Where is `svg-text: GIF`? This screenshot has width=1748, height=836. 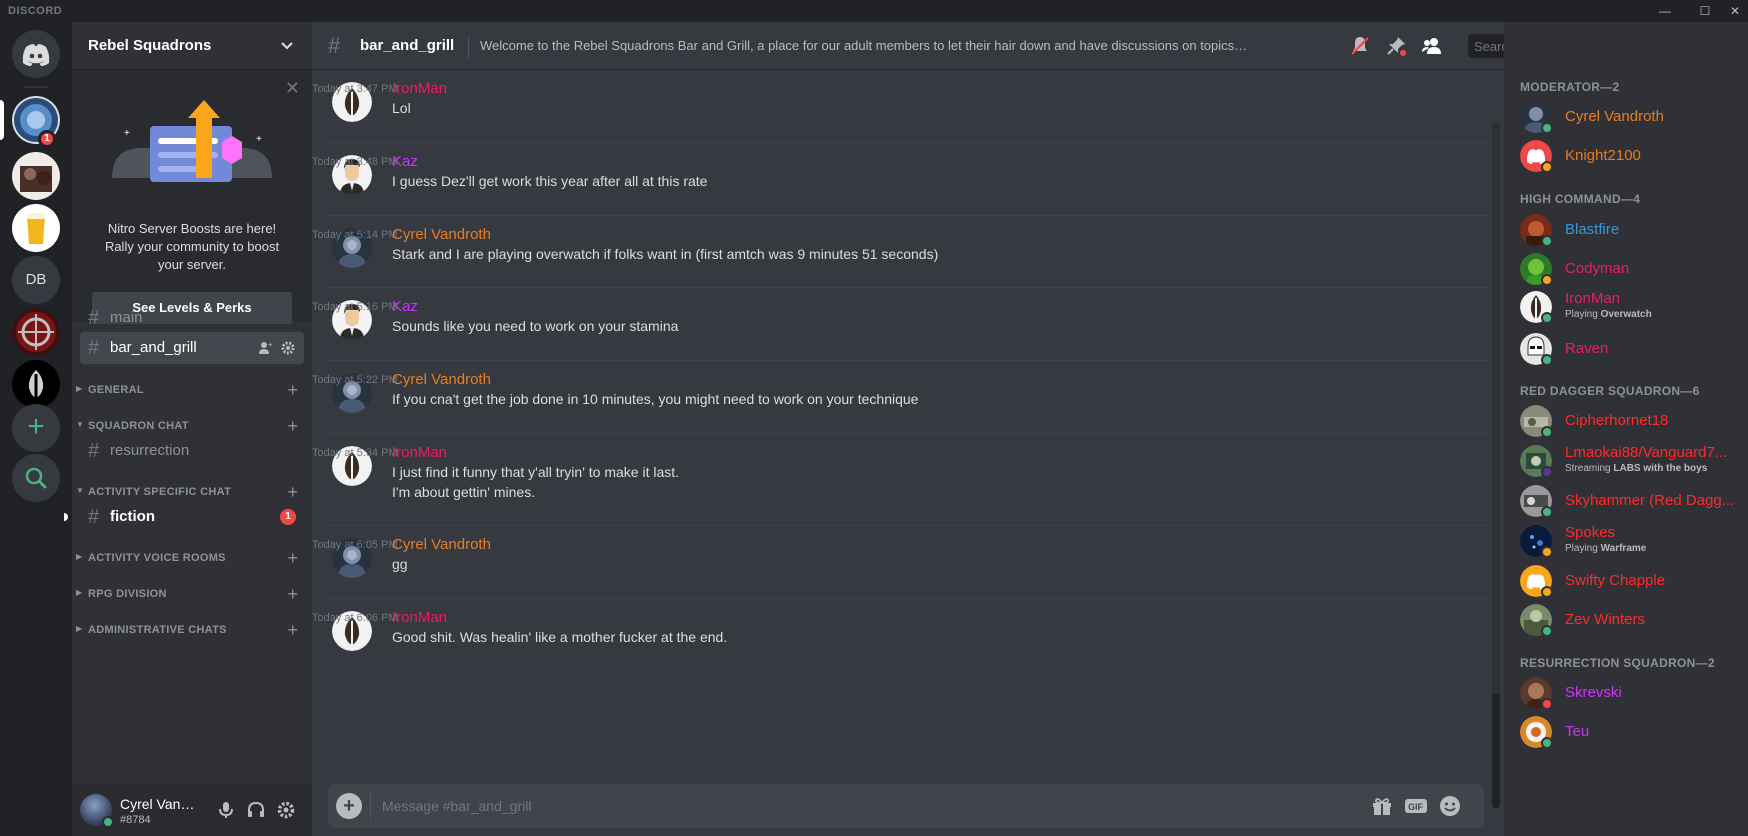 svg-text: GIF is located at coordinates (1416, 807).